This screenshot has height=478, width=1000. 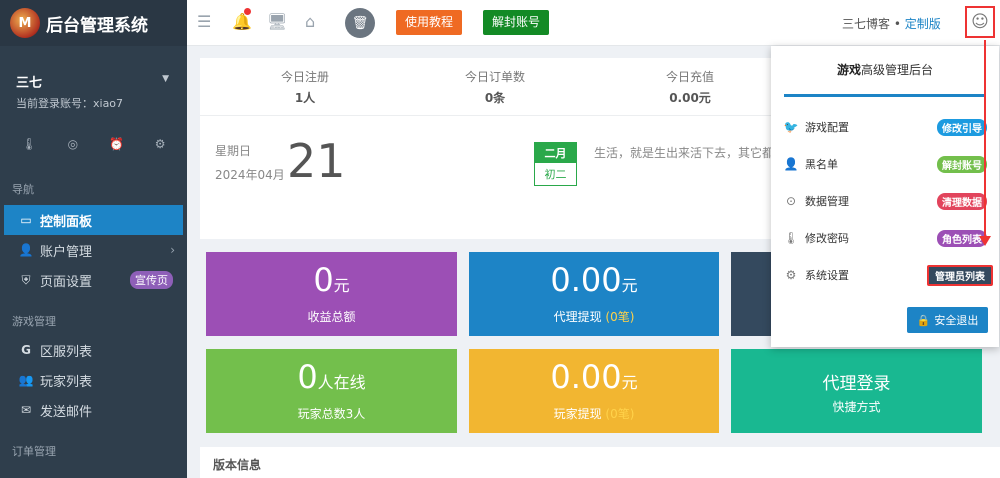 I want to click on sidebar-item-label: 玩家列表, so click(x=66, y=382).